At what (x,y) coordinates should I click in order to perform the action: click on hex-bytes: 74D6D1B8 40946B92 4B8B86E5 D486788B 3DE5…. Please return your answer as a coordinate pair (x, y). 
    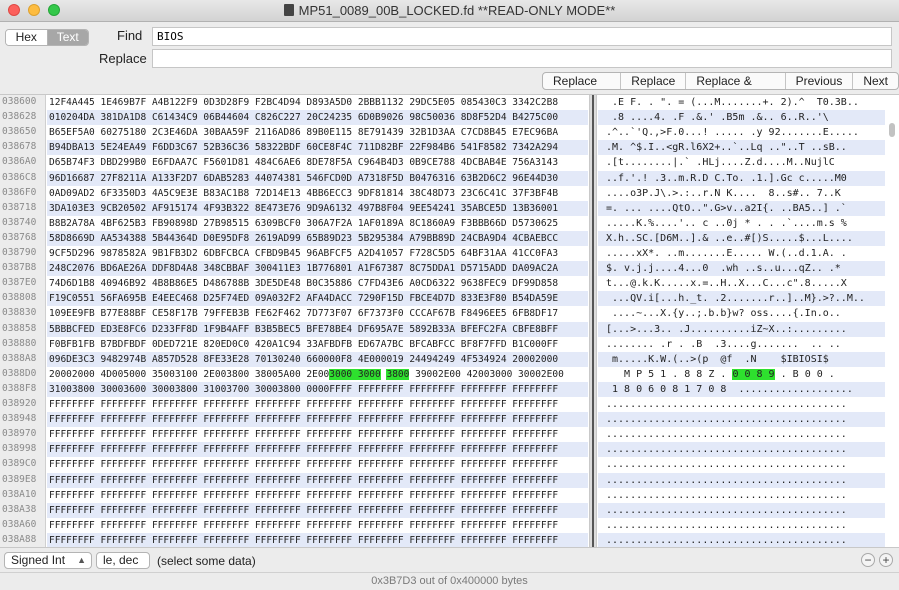
    Looking at the image, I should click on (317, 283).